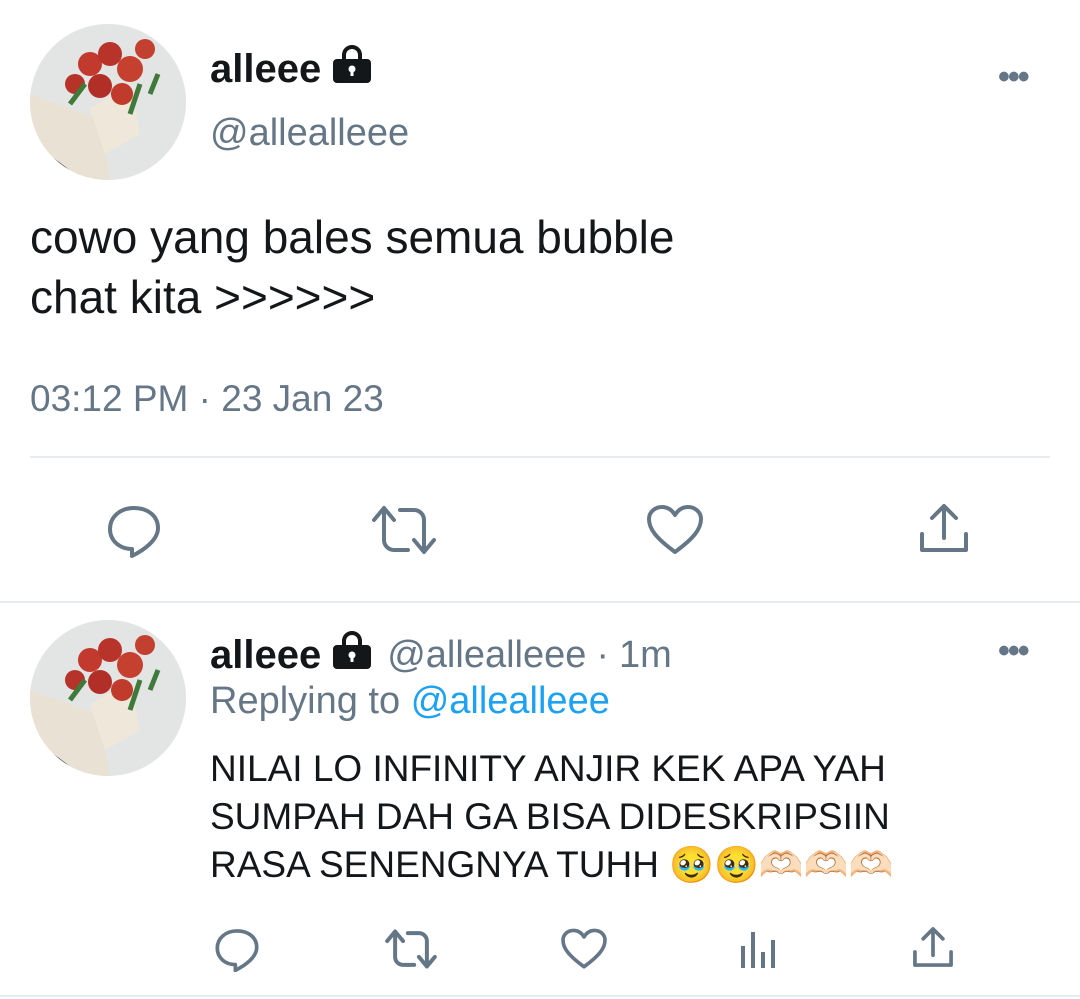 The height and width of the screenshot is (999, 1080). I want to click on emoji-group: 🥹🥹🫶🏻🫶🏻🫶🏻, so click(781, 864).